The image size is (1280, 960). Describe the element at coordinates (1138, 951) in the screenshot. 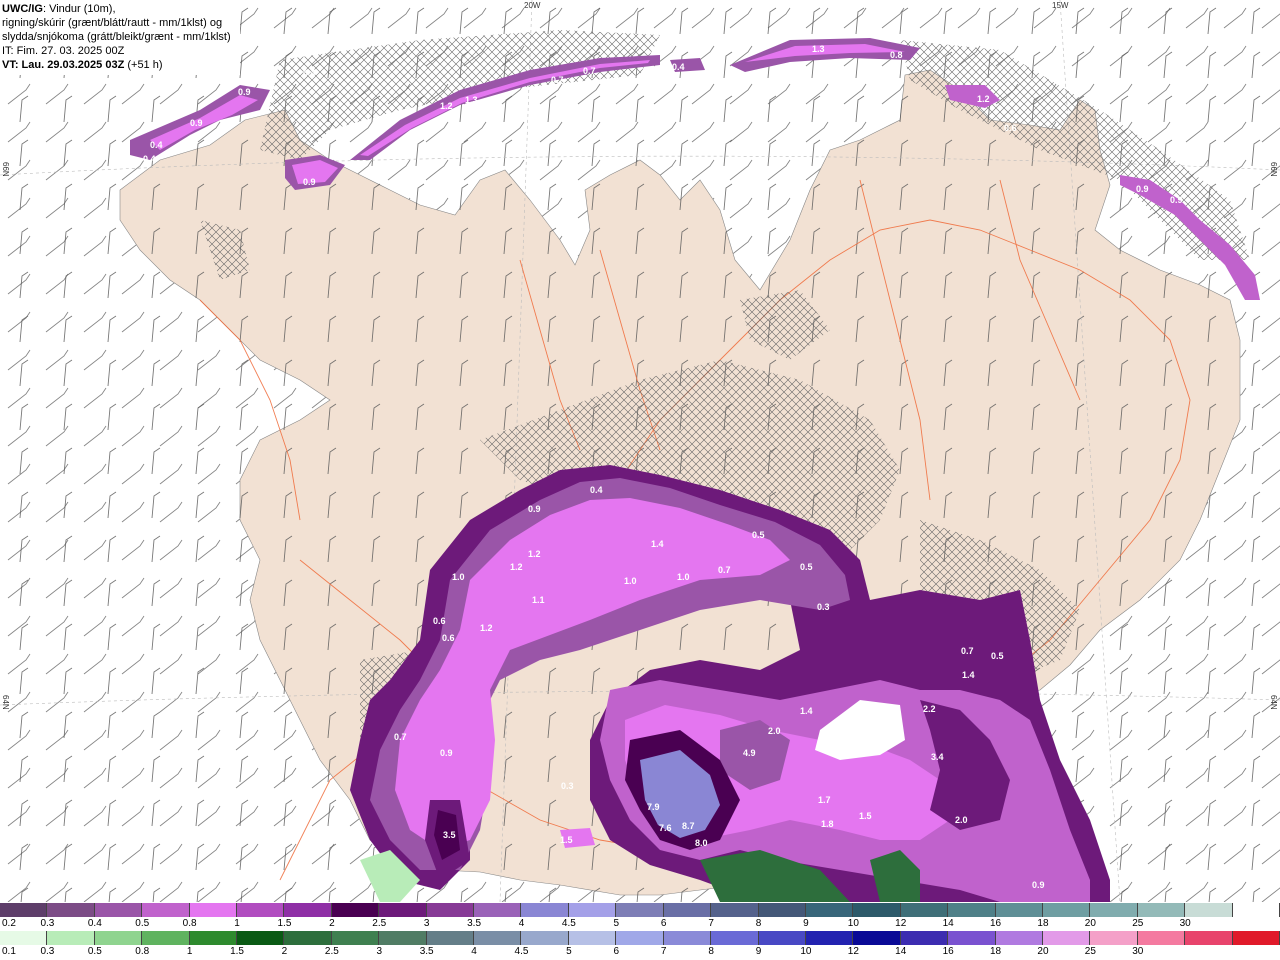

I see `legend-rain-label: 30` at that location.